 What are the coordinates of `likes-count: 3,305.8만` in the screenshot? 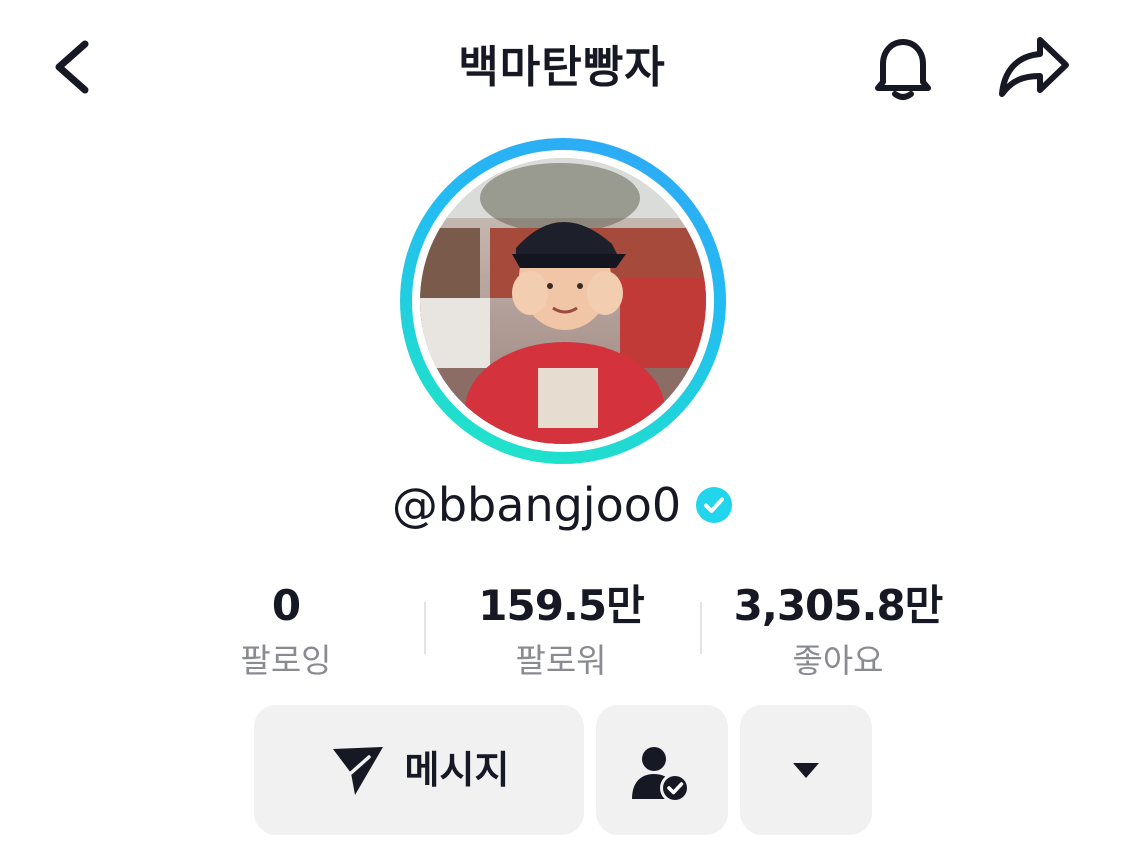 It's located at (838, 605).